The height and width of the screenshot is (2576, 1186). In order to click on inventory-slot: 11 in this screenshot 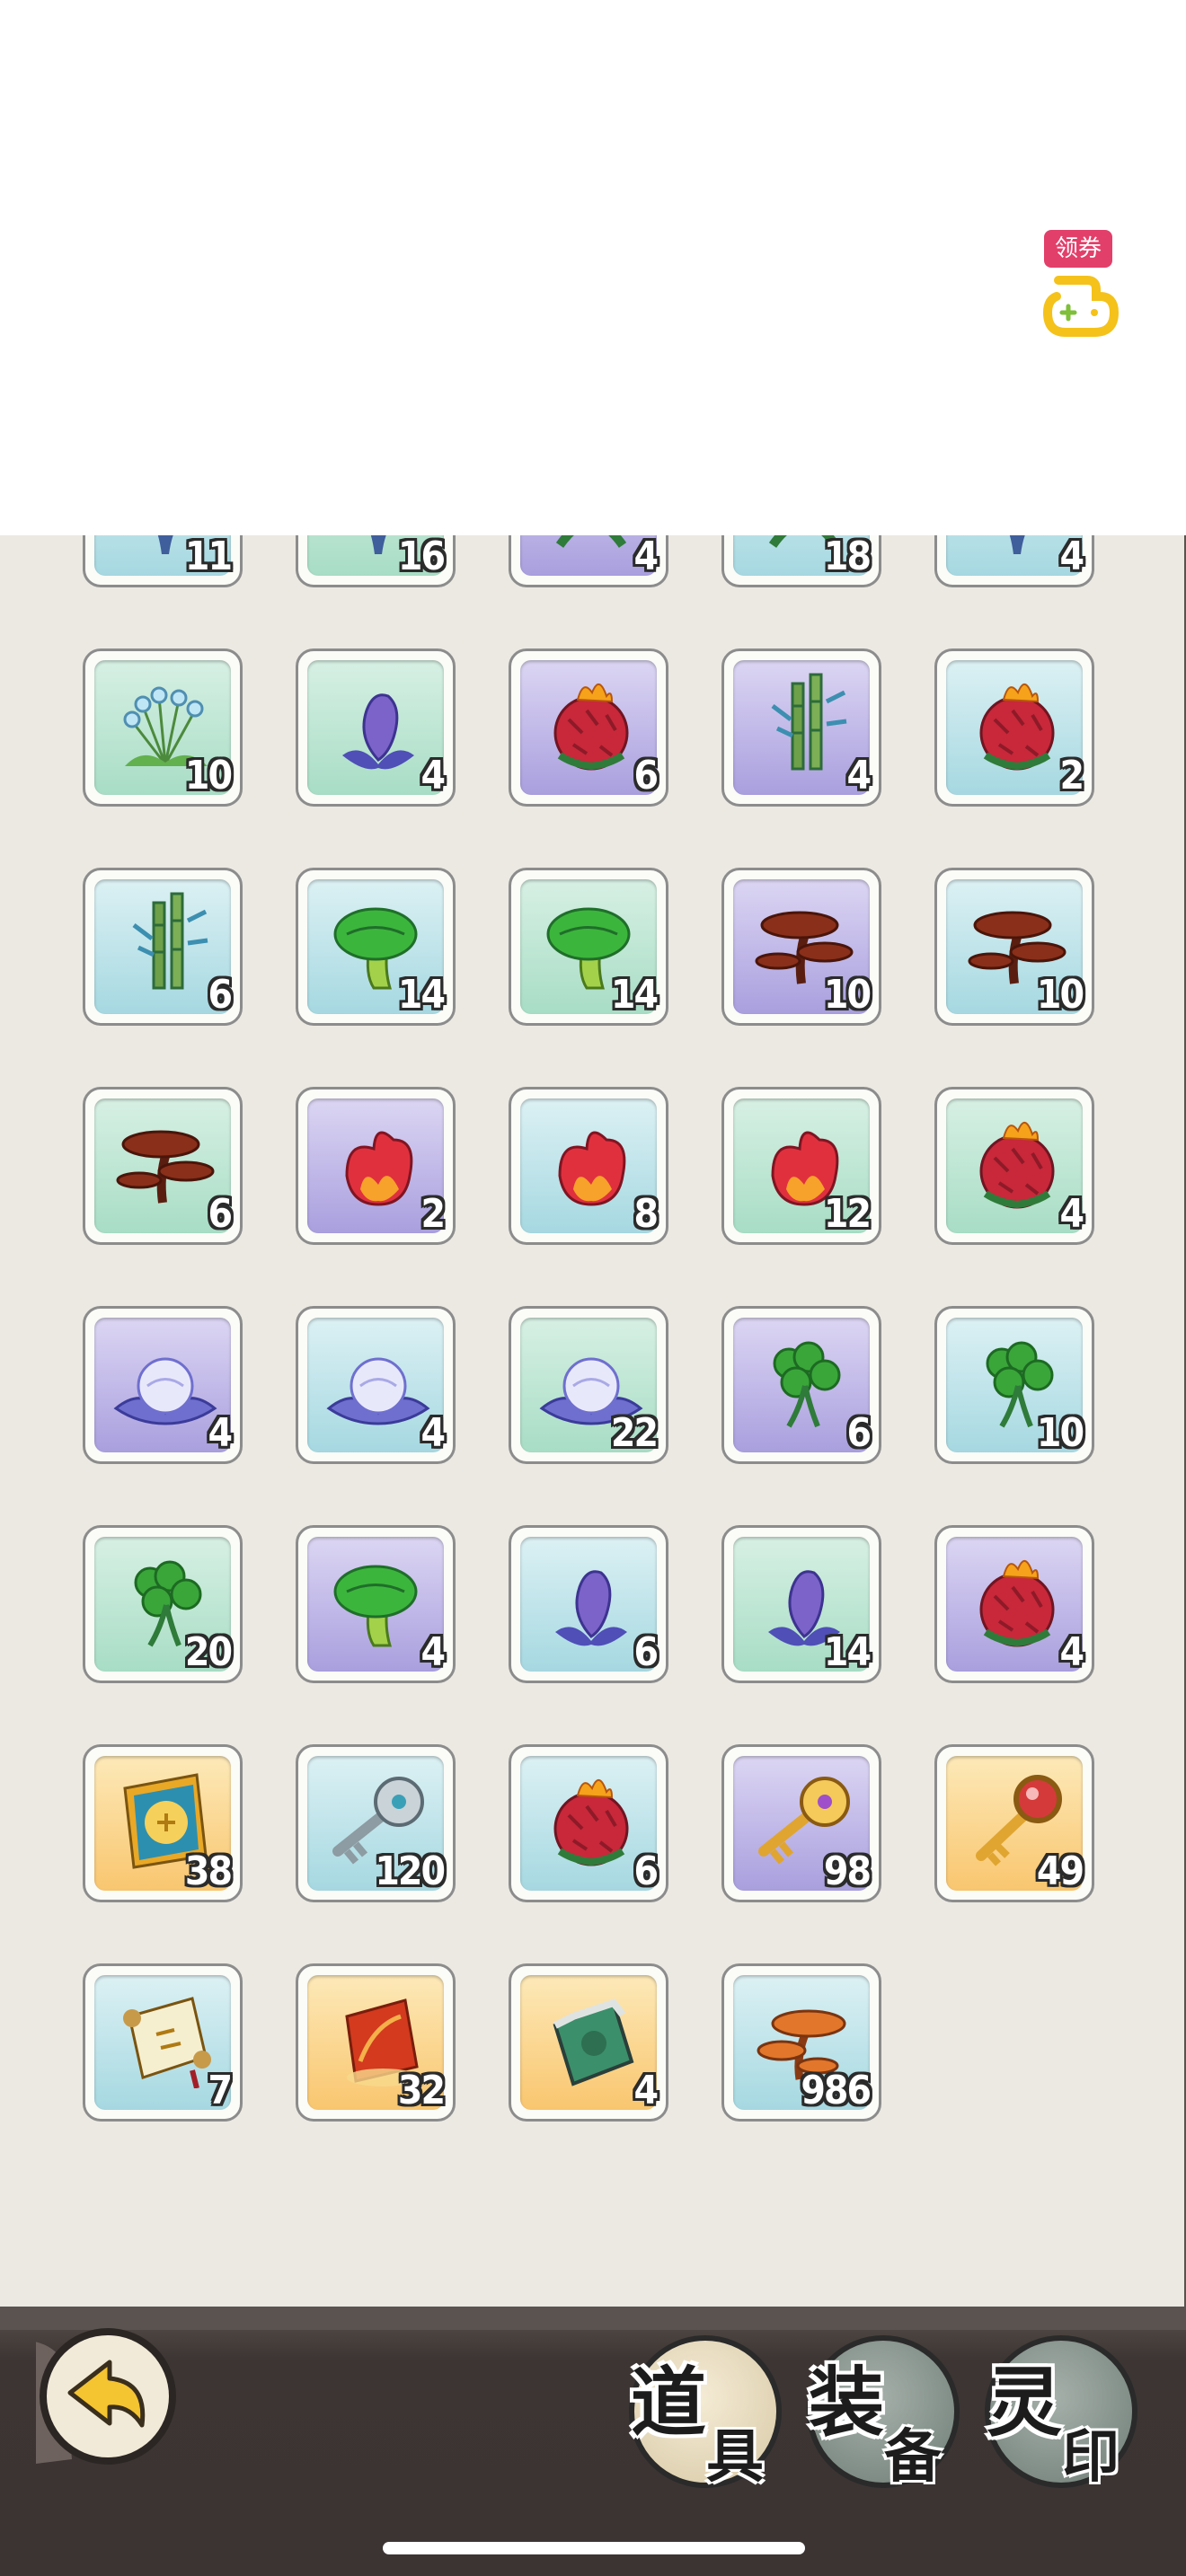, I will do `click(163, 561)`.